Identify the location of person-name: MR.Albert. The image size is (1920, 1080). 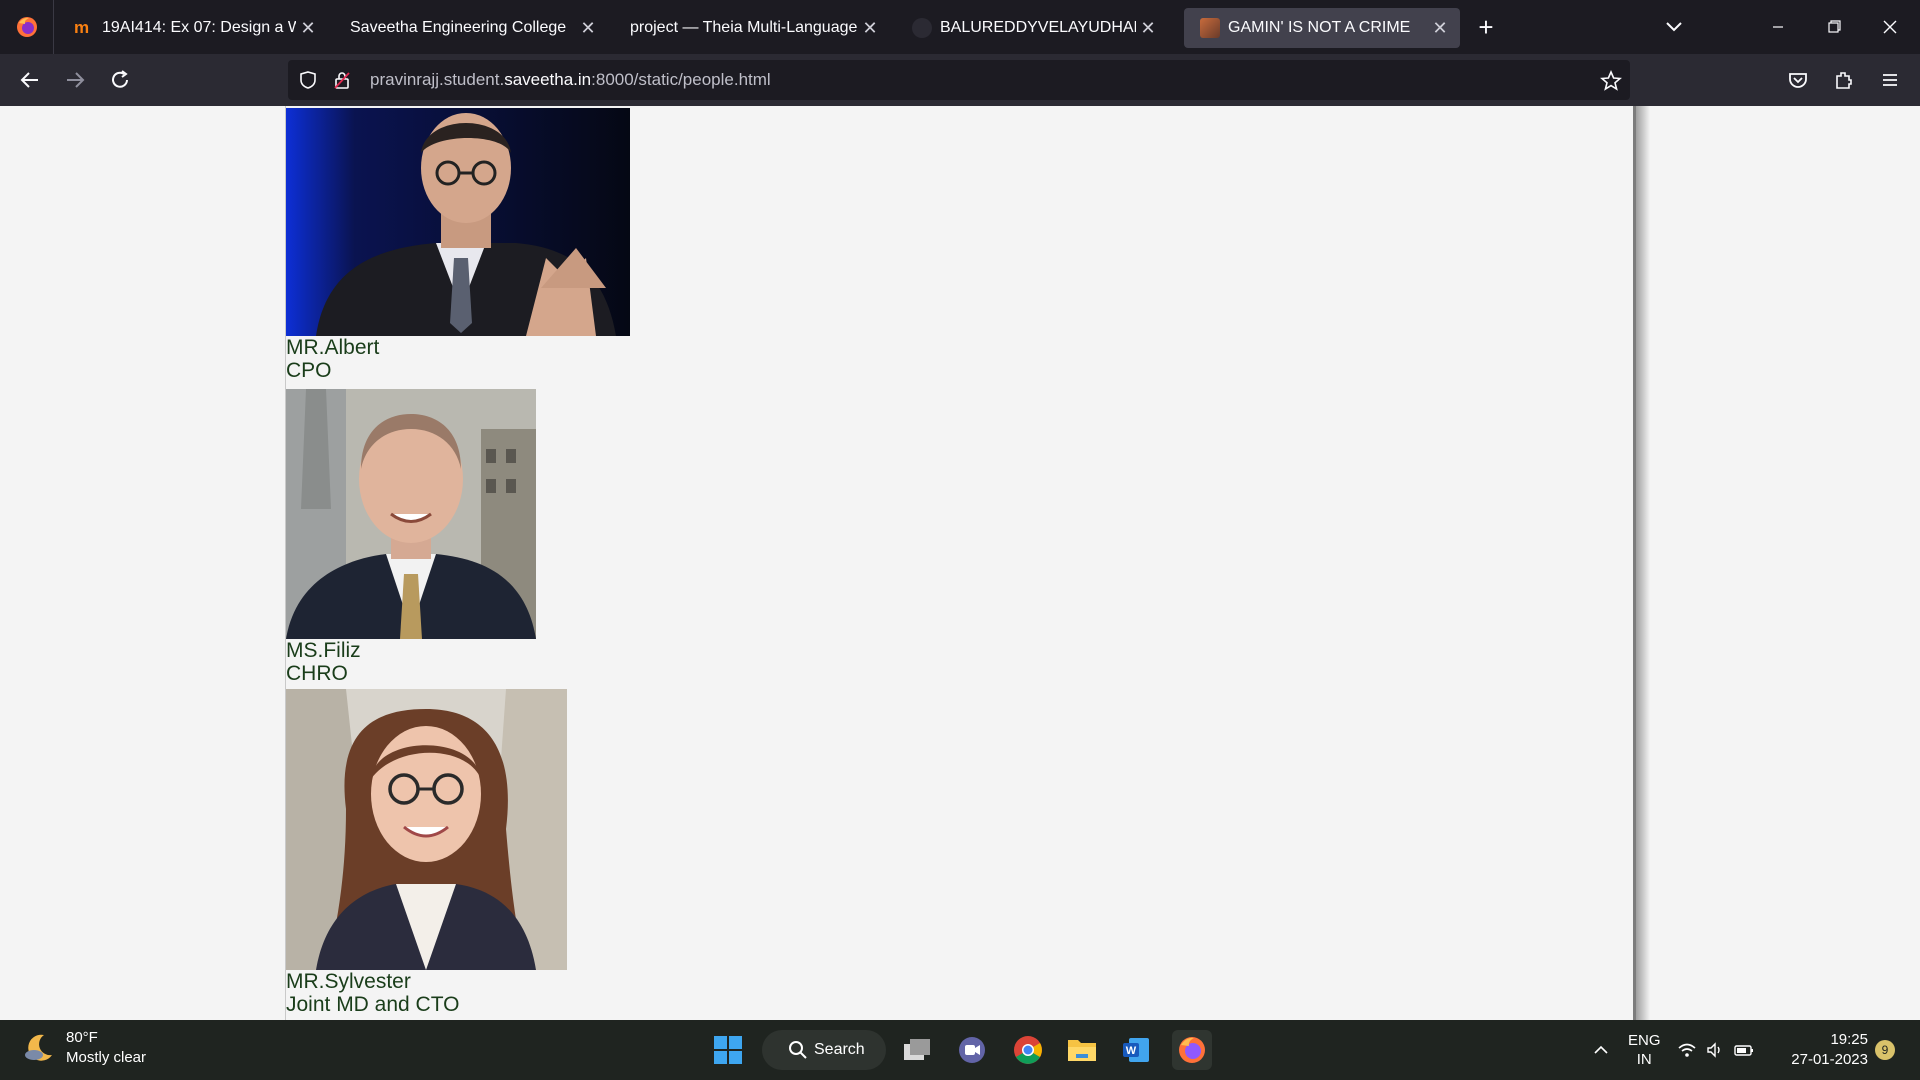
(333, 347).